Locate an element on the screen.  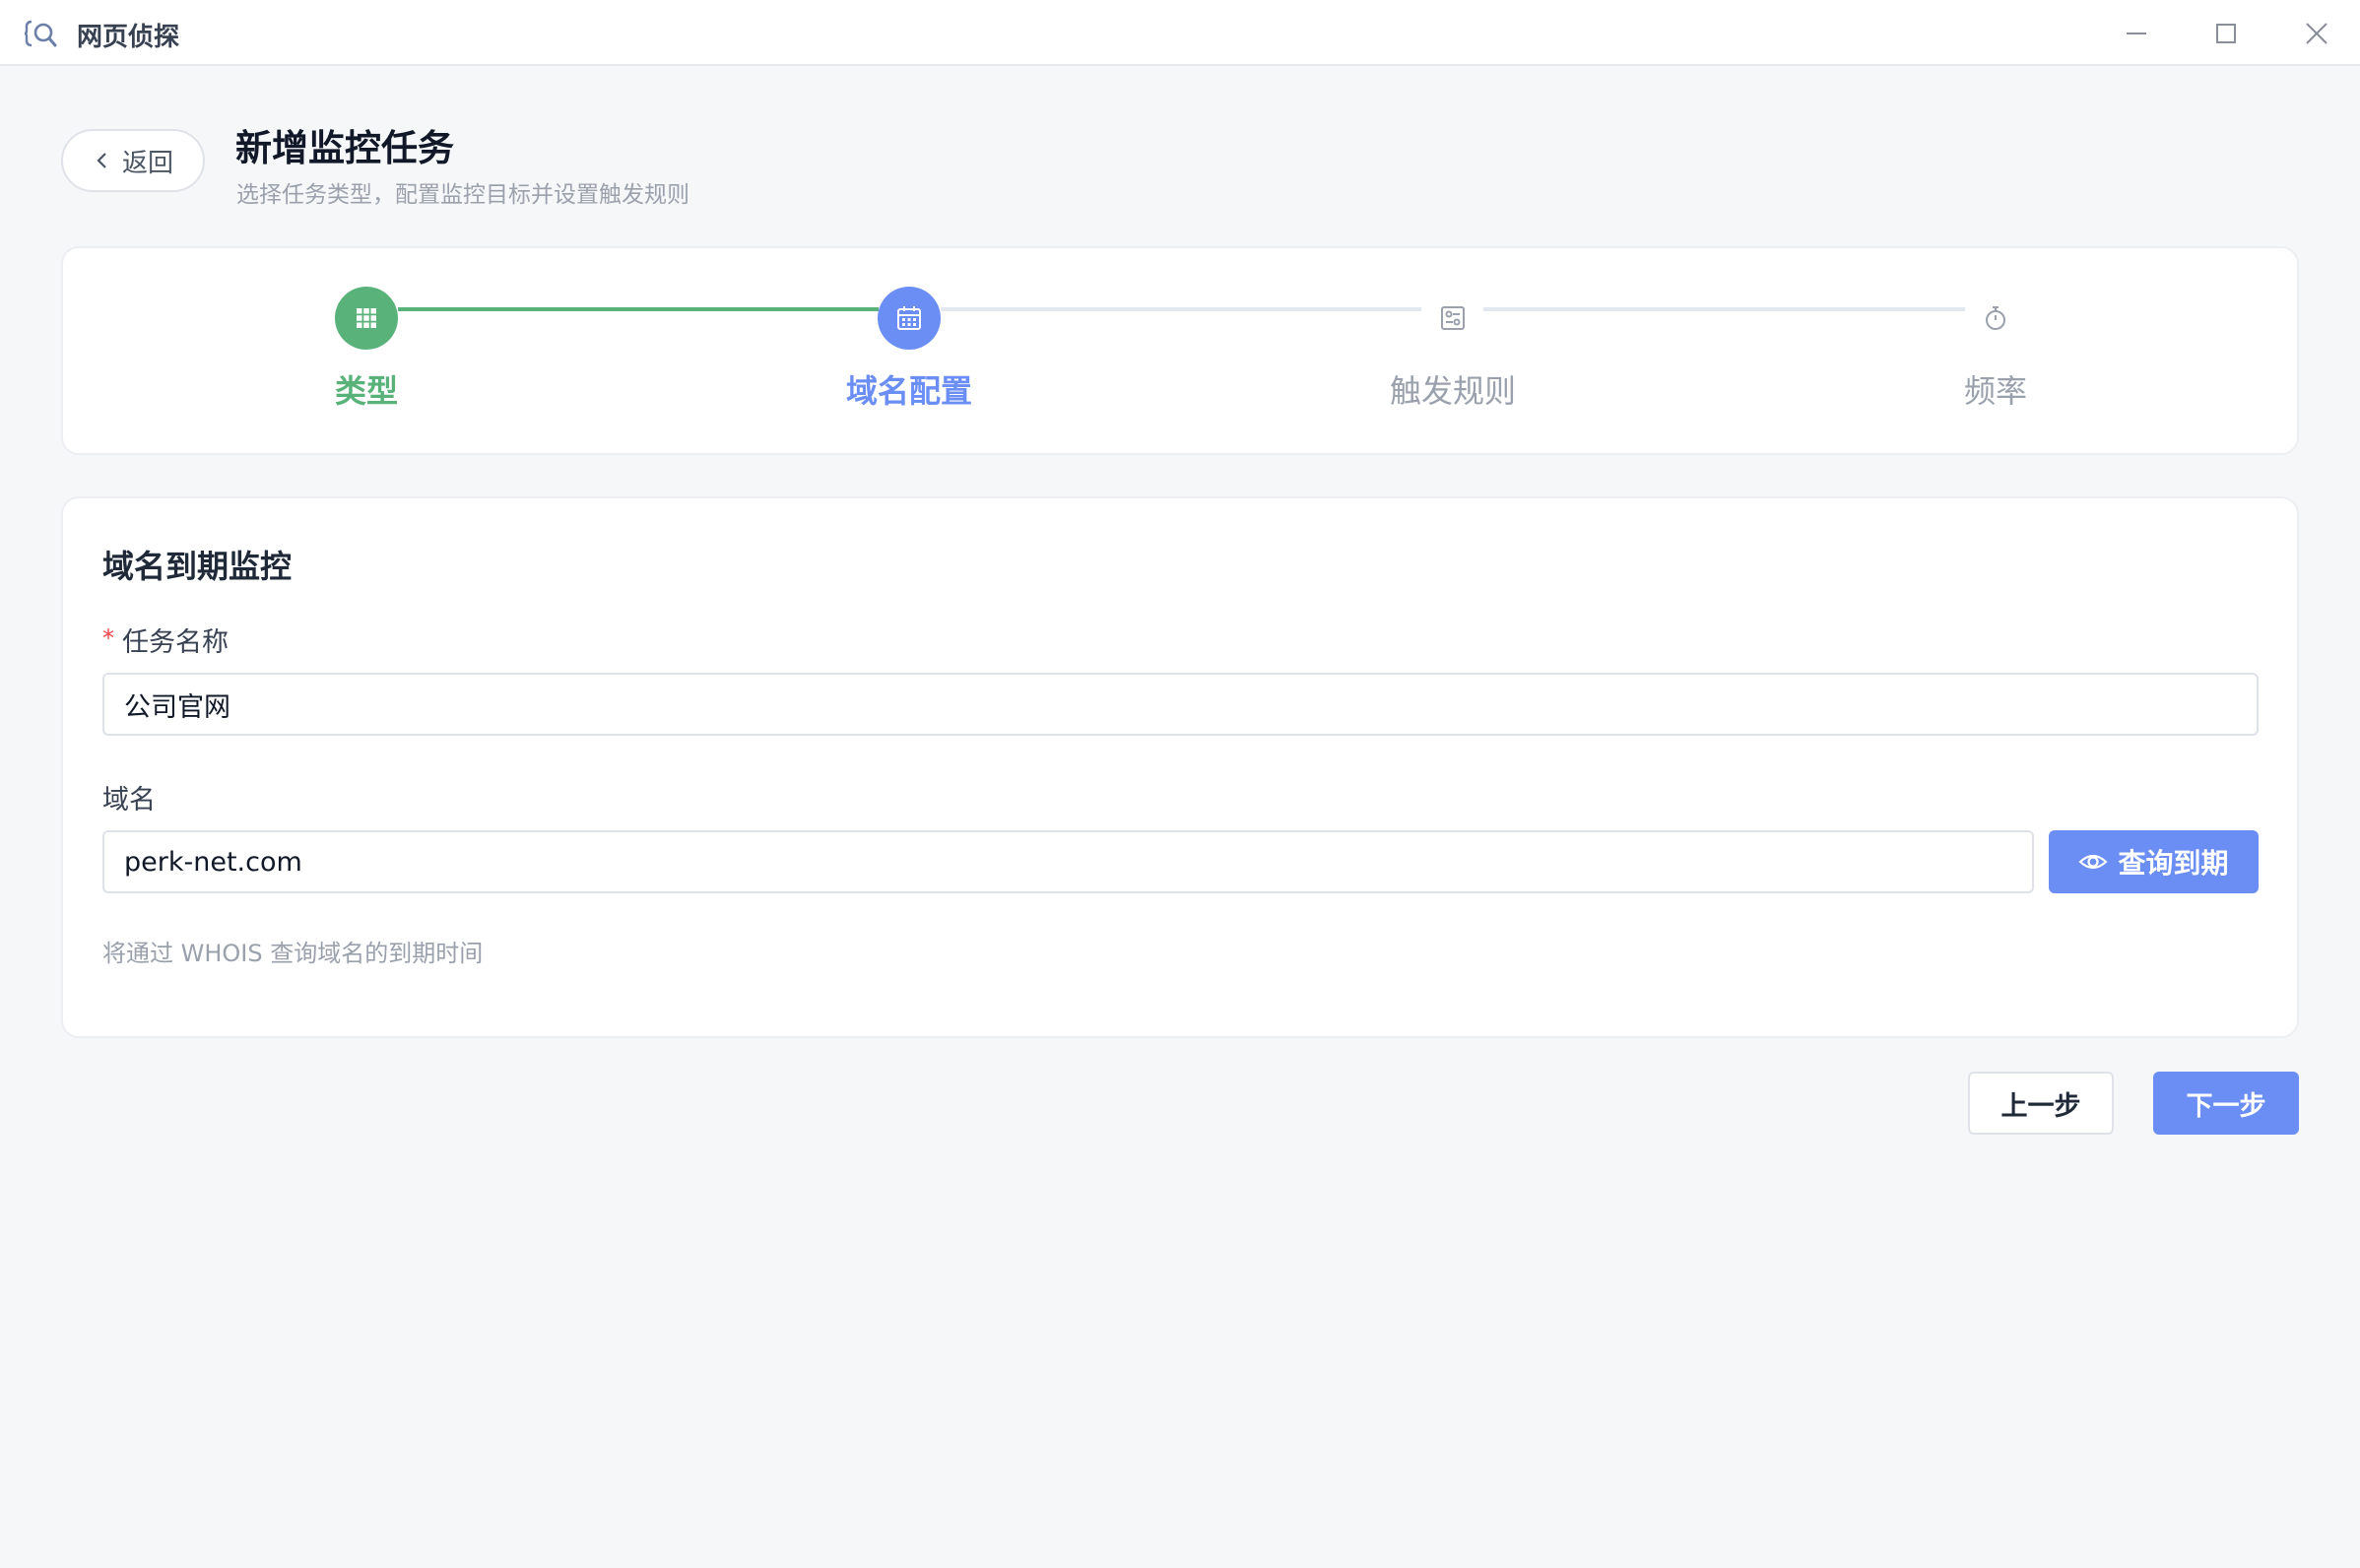
step-label-trigger-rules: 触发规则 is located at coordinates (1452, 389).